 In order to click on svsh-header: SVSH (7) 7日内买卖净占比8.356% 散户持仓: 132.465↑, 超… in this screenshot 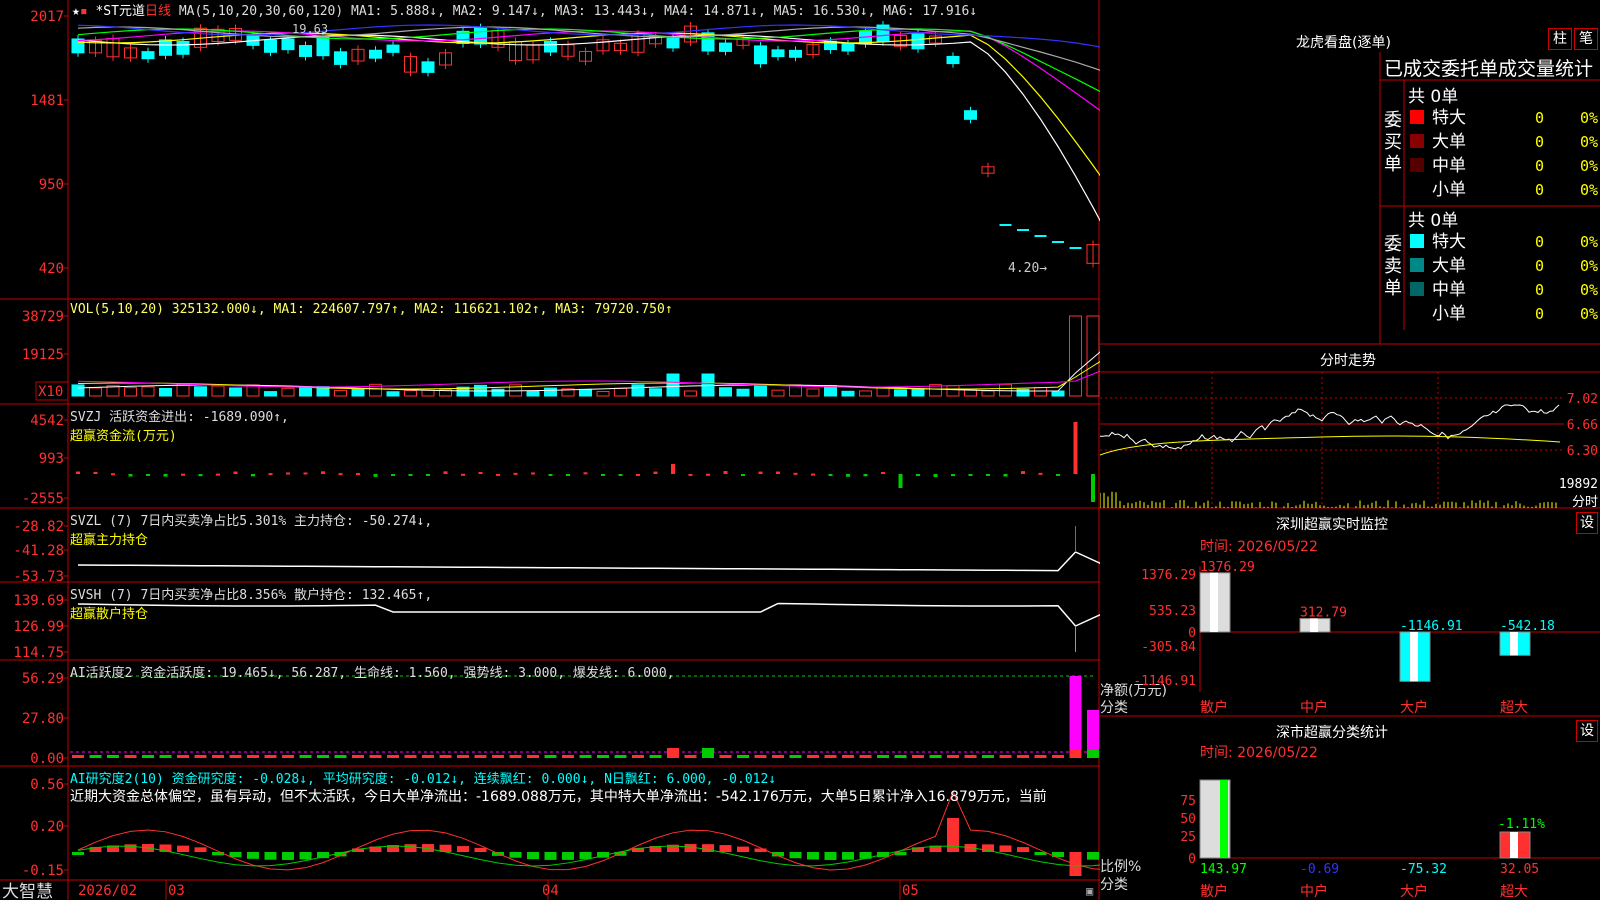, I will do `click(251, 603)`.